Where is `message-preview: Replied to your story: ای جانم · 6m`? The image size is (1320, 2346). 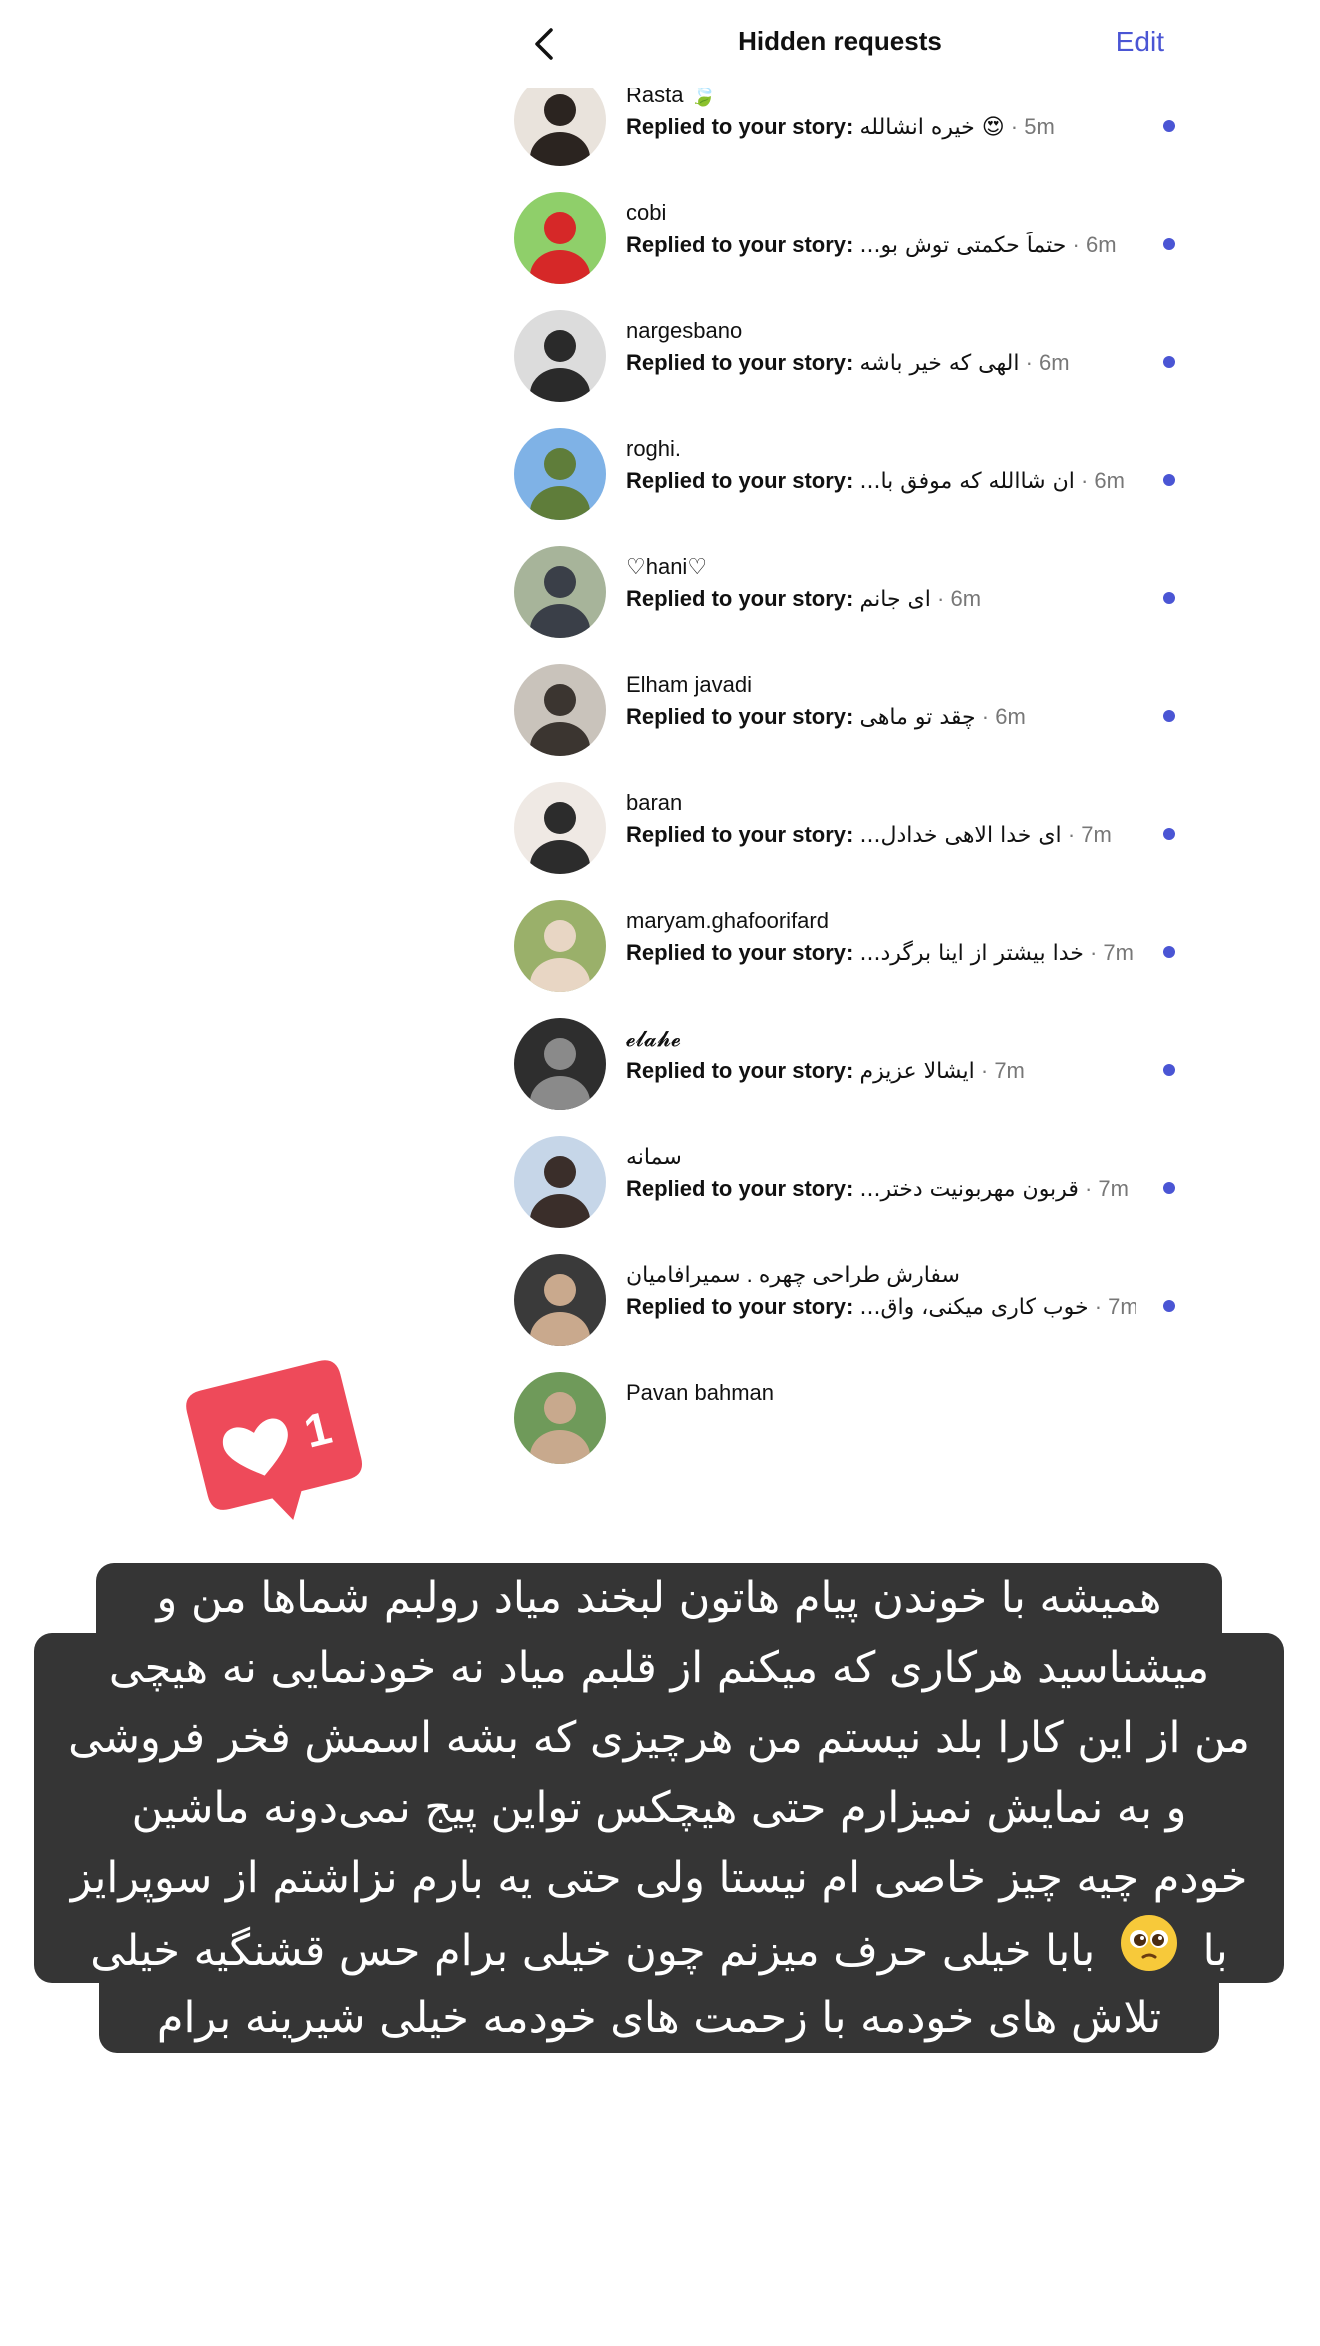
message-preview: Replied to your story: ای جانم · 6m is located at coordinates (881, 599).